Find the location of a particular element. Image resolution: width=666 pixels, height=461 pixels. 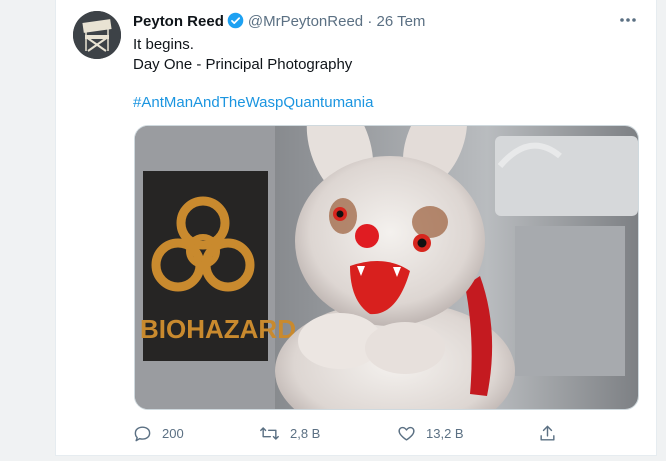

share-button is located at coordinates (552, 433).